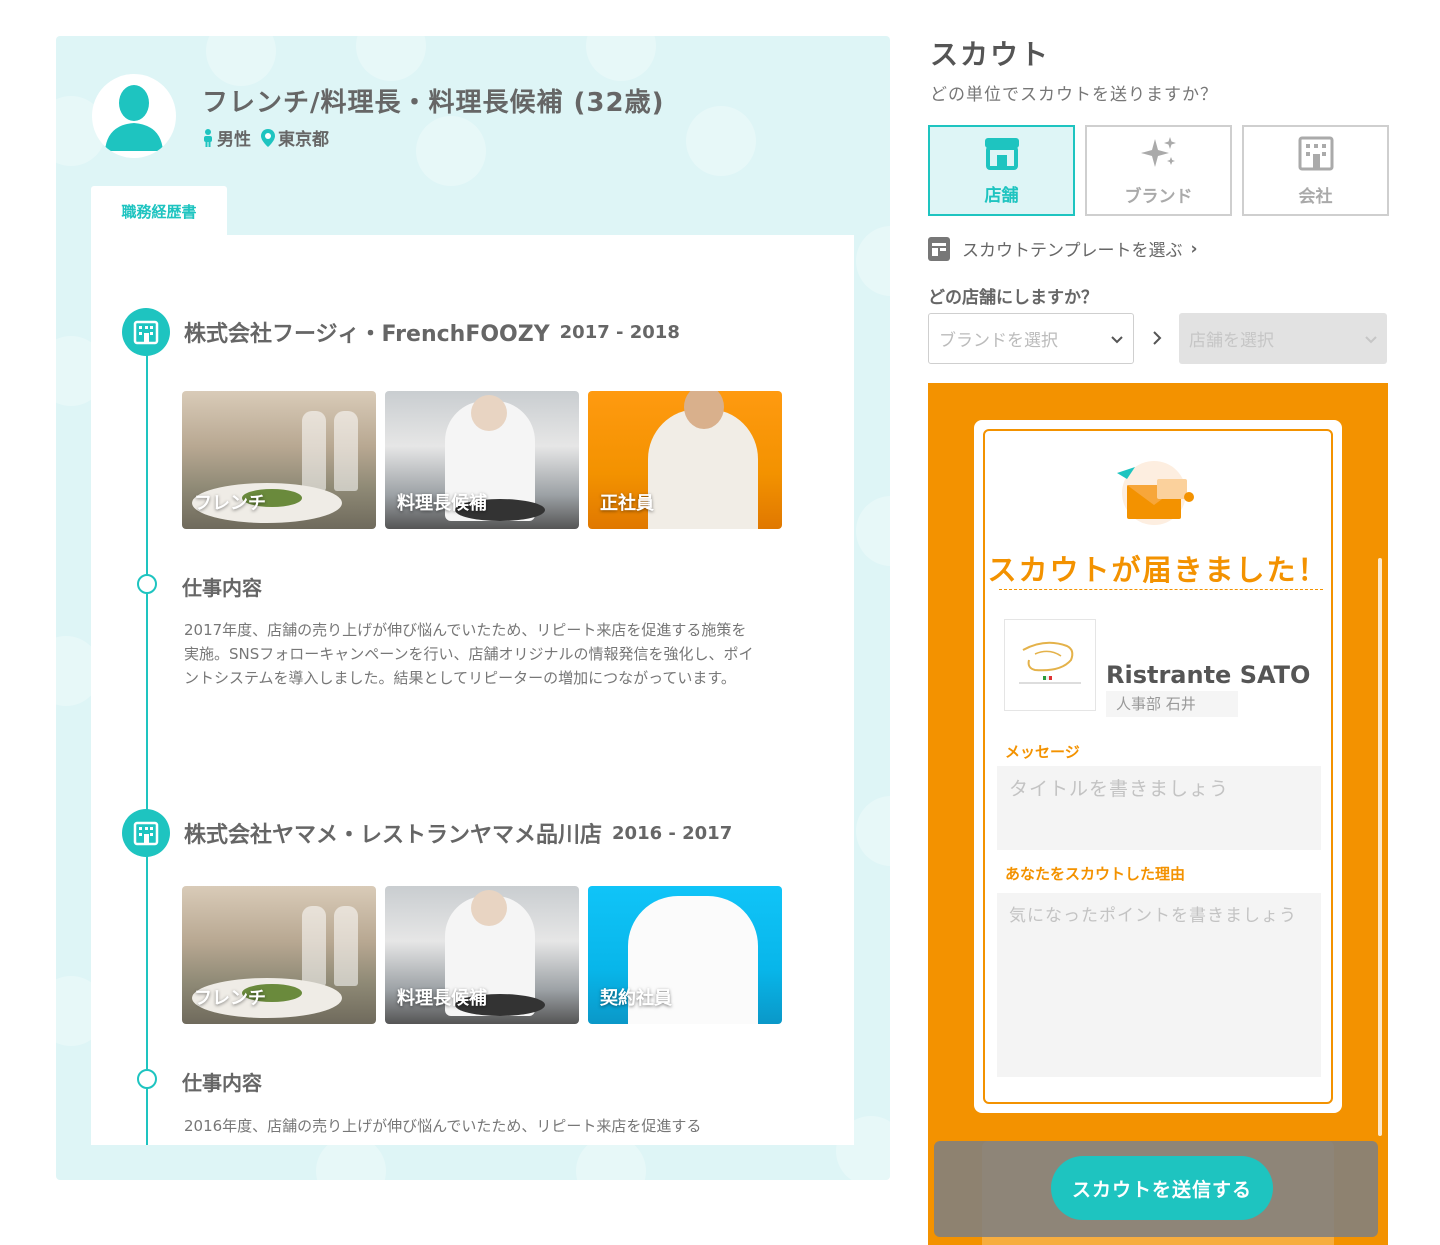 Image resolution: width=1440 pixels, height=1245 pixels. Describe the element at coordinates (303, 140) in the screenshot. I see `location-label: 東京都` at that location.